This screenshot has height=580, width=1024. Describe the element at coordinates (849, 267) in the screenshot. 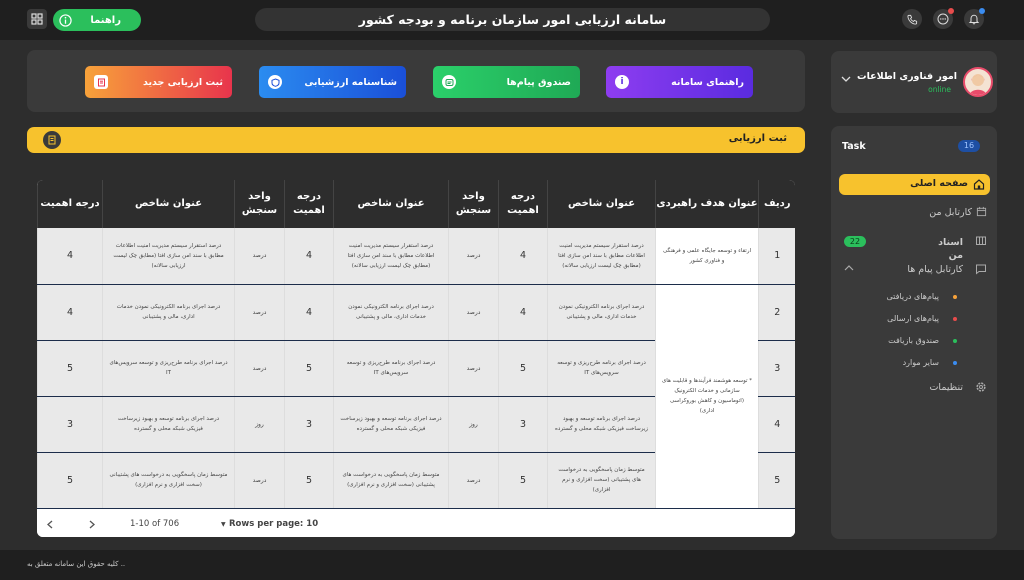

I see `chevron-up-icon` at that location.